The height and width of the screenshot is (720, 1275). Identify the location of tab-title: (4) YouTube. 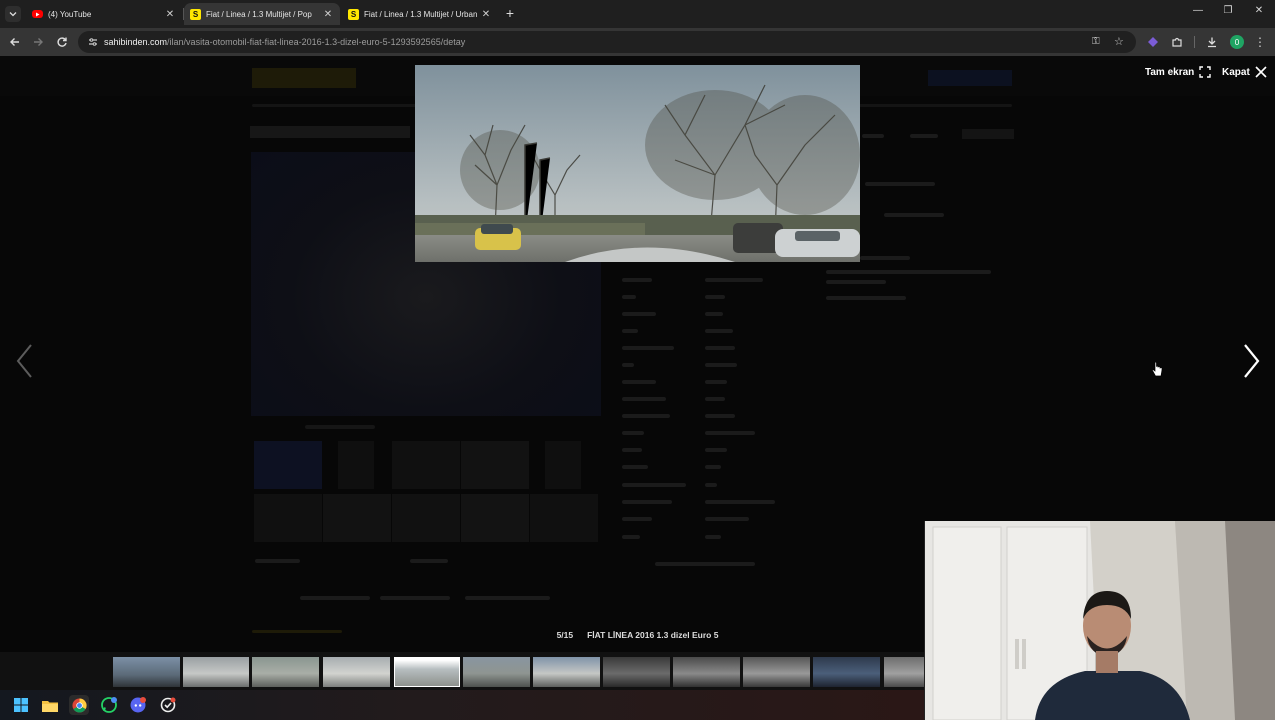
(70, 14).